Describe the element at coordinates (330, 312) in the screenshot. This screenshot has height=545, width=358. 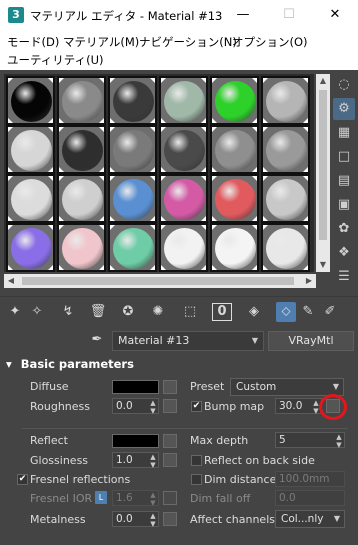
I see `go-forward-sibling-icon: ✐` at that location.